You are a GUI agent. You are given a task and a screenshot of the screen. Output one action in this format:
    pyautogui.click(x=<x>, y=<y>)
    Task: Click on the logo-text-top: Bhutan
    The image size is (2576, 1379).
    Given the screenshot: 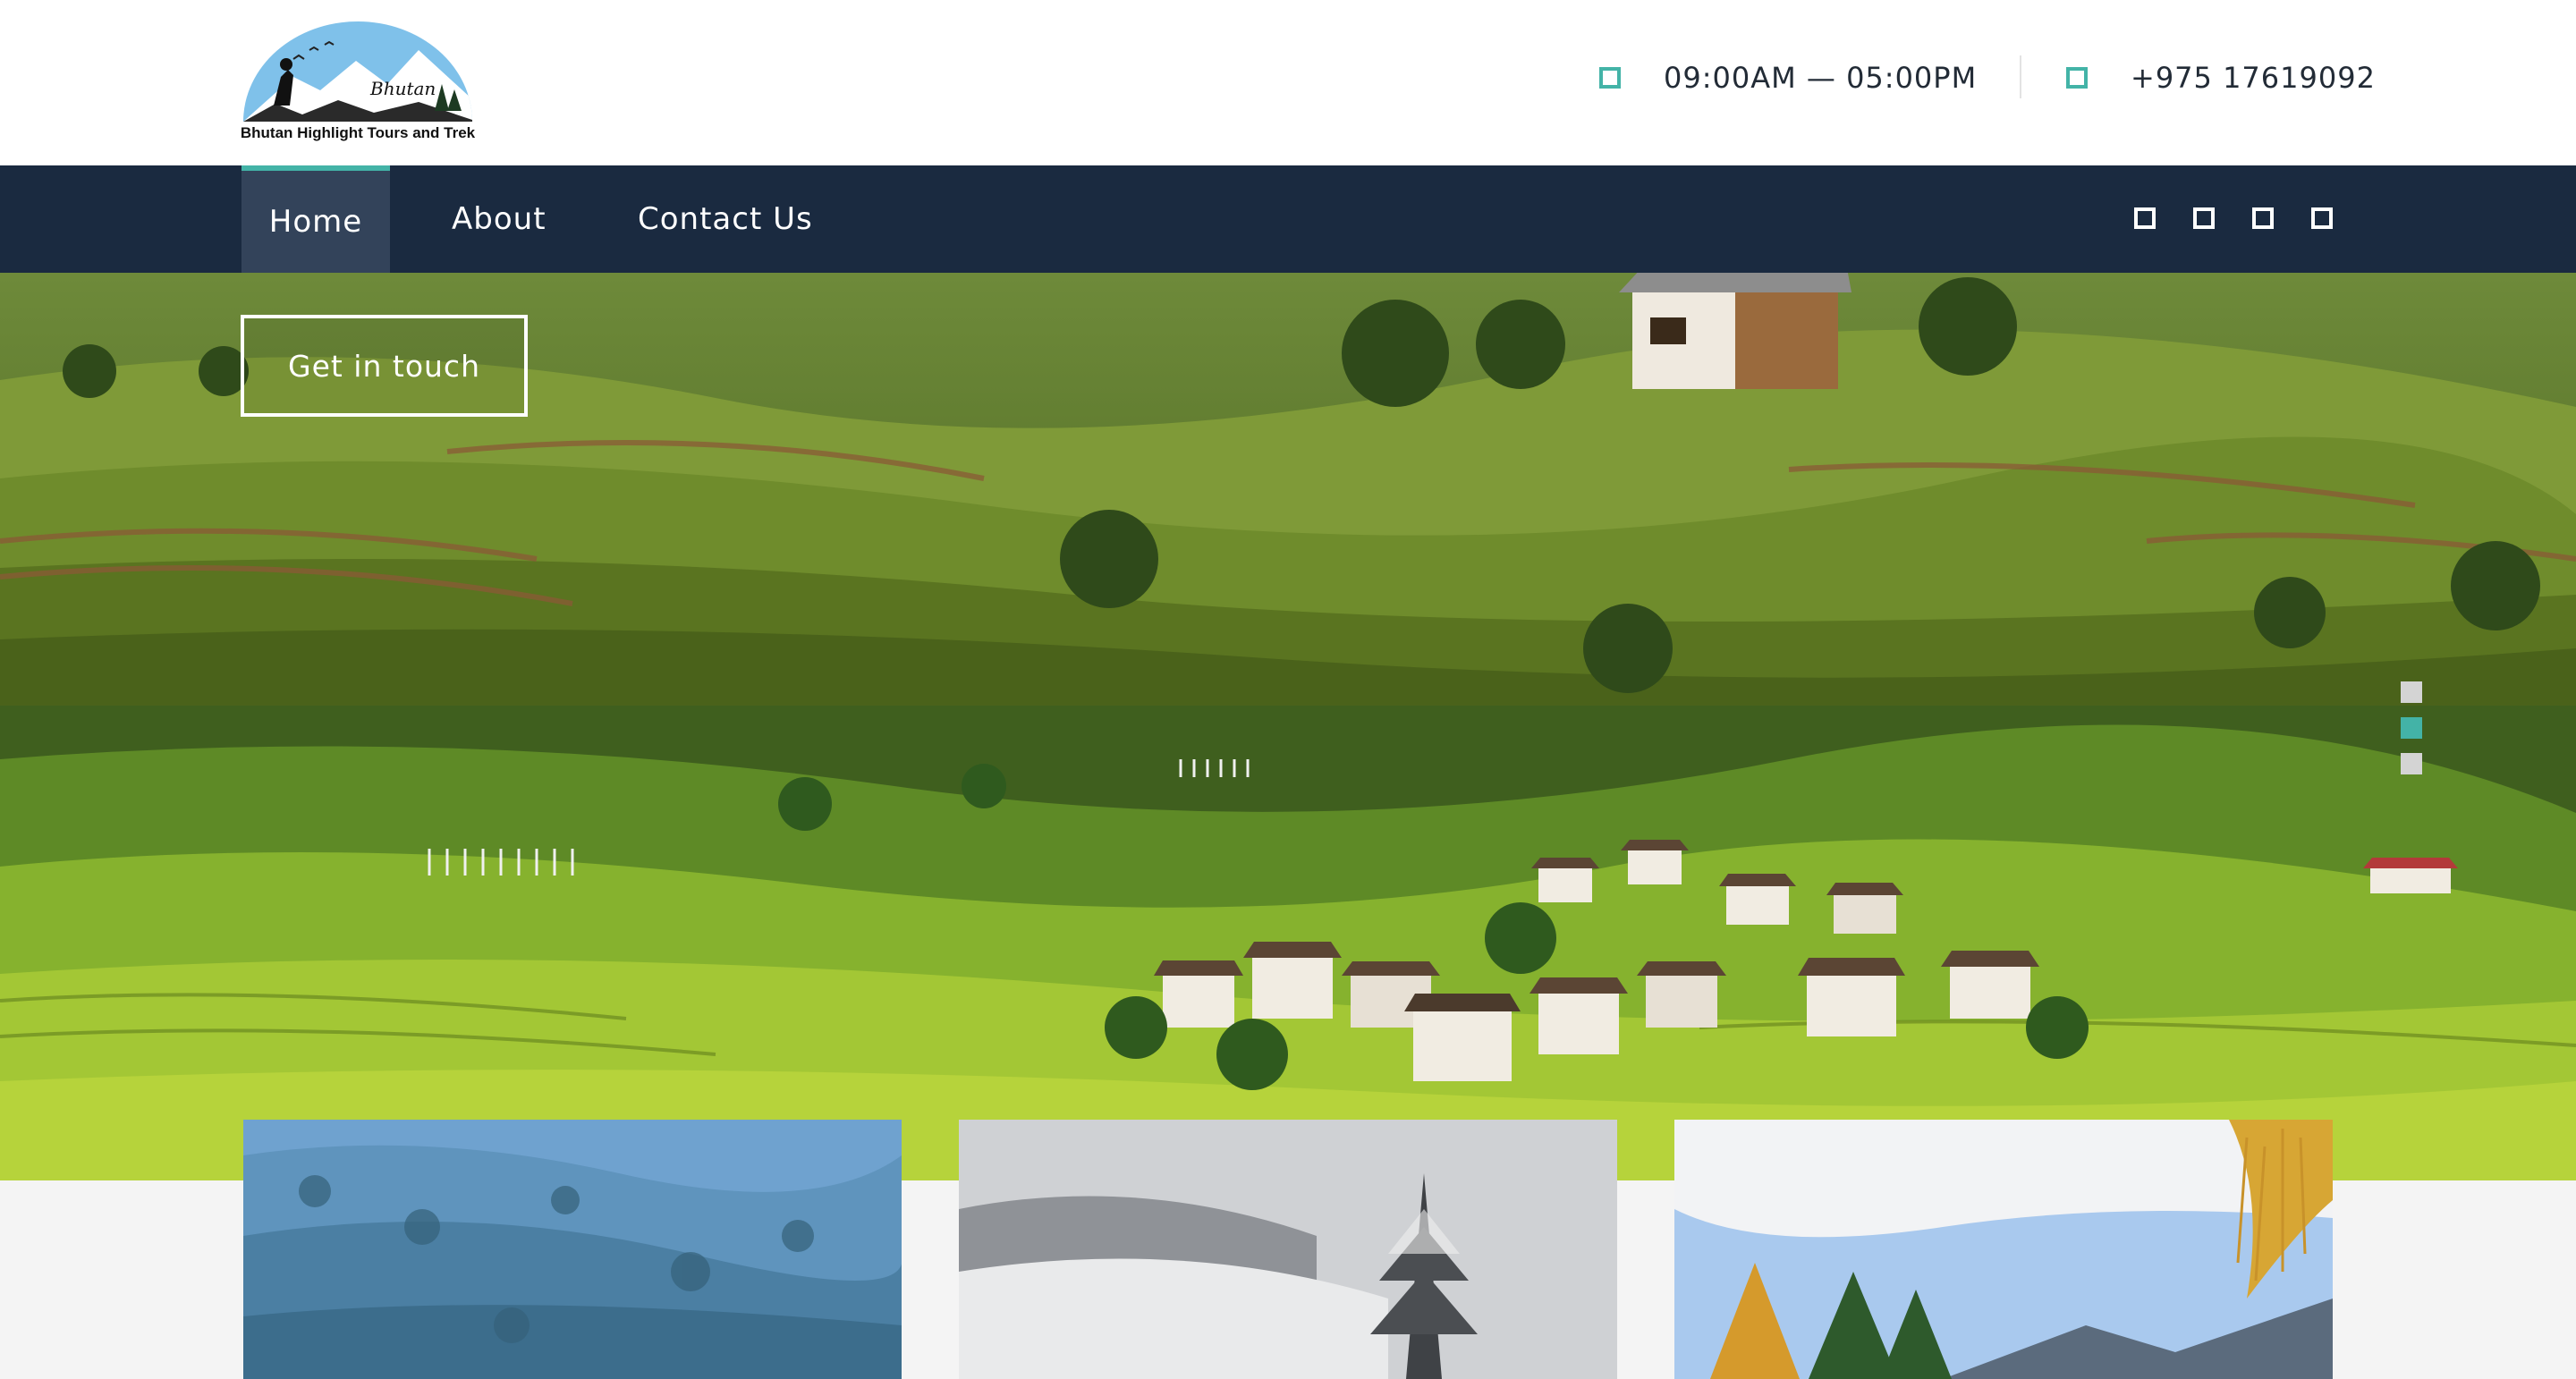 What is the action you would take?
    pyautogui.click(x=402, y=88)
    